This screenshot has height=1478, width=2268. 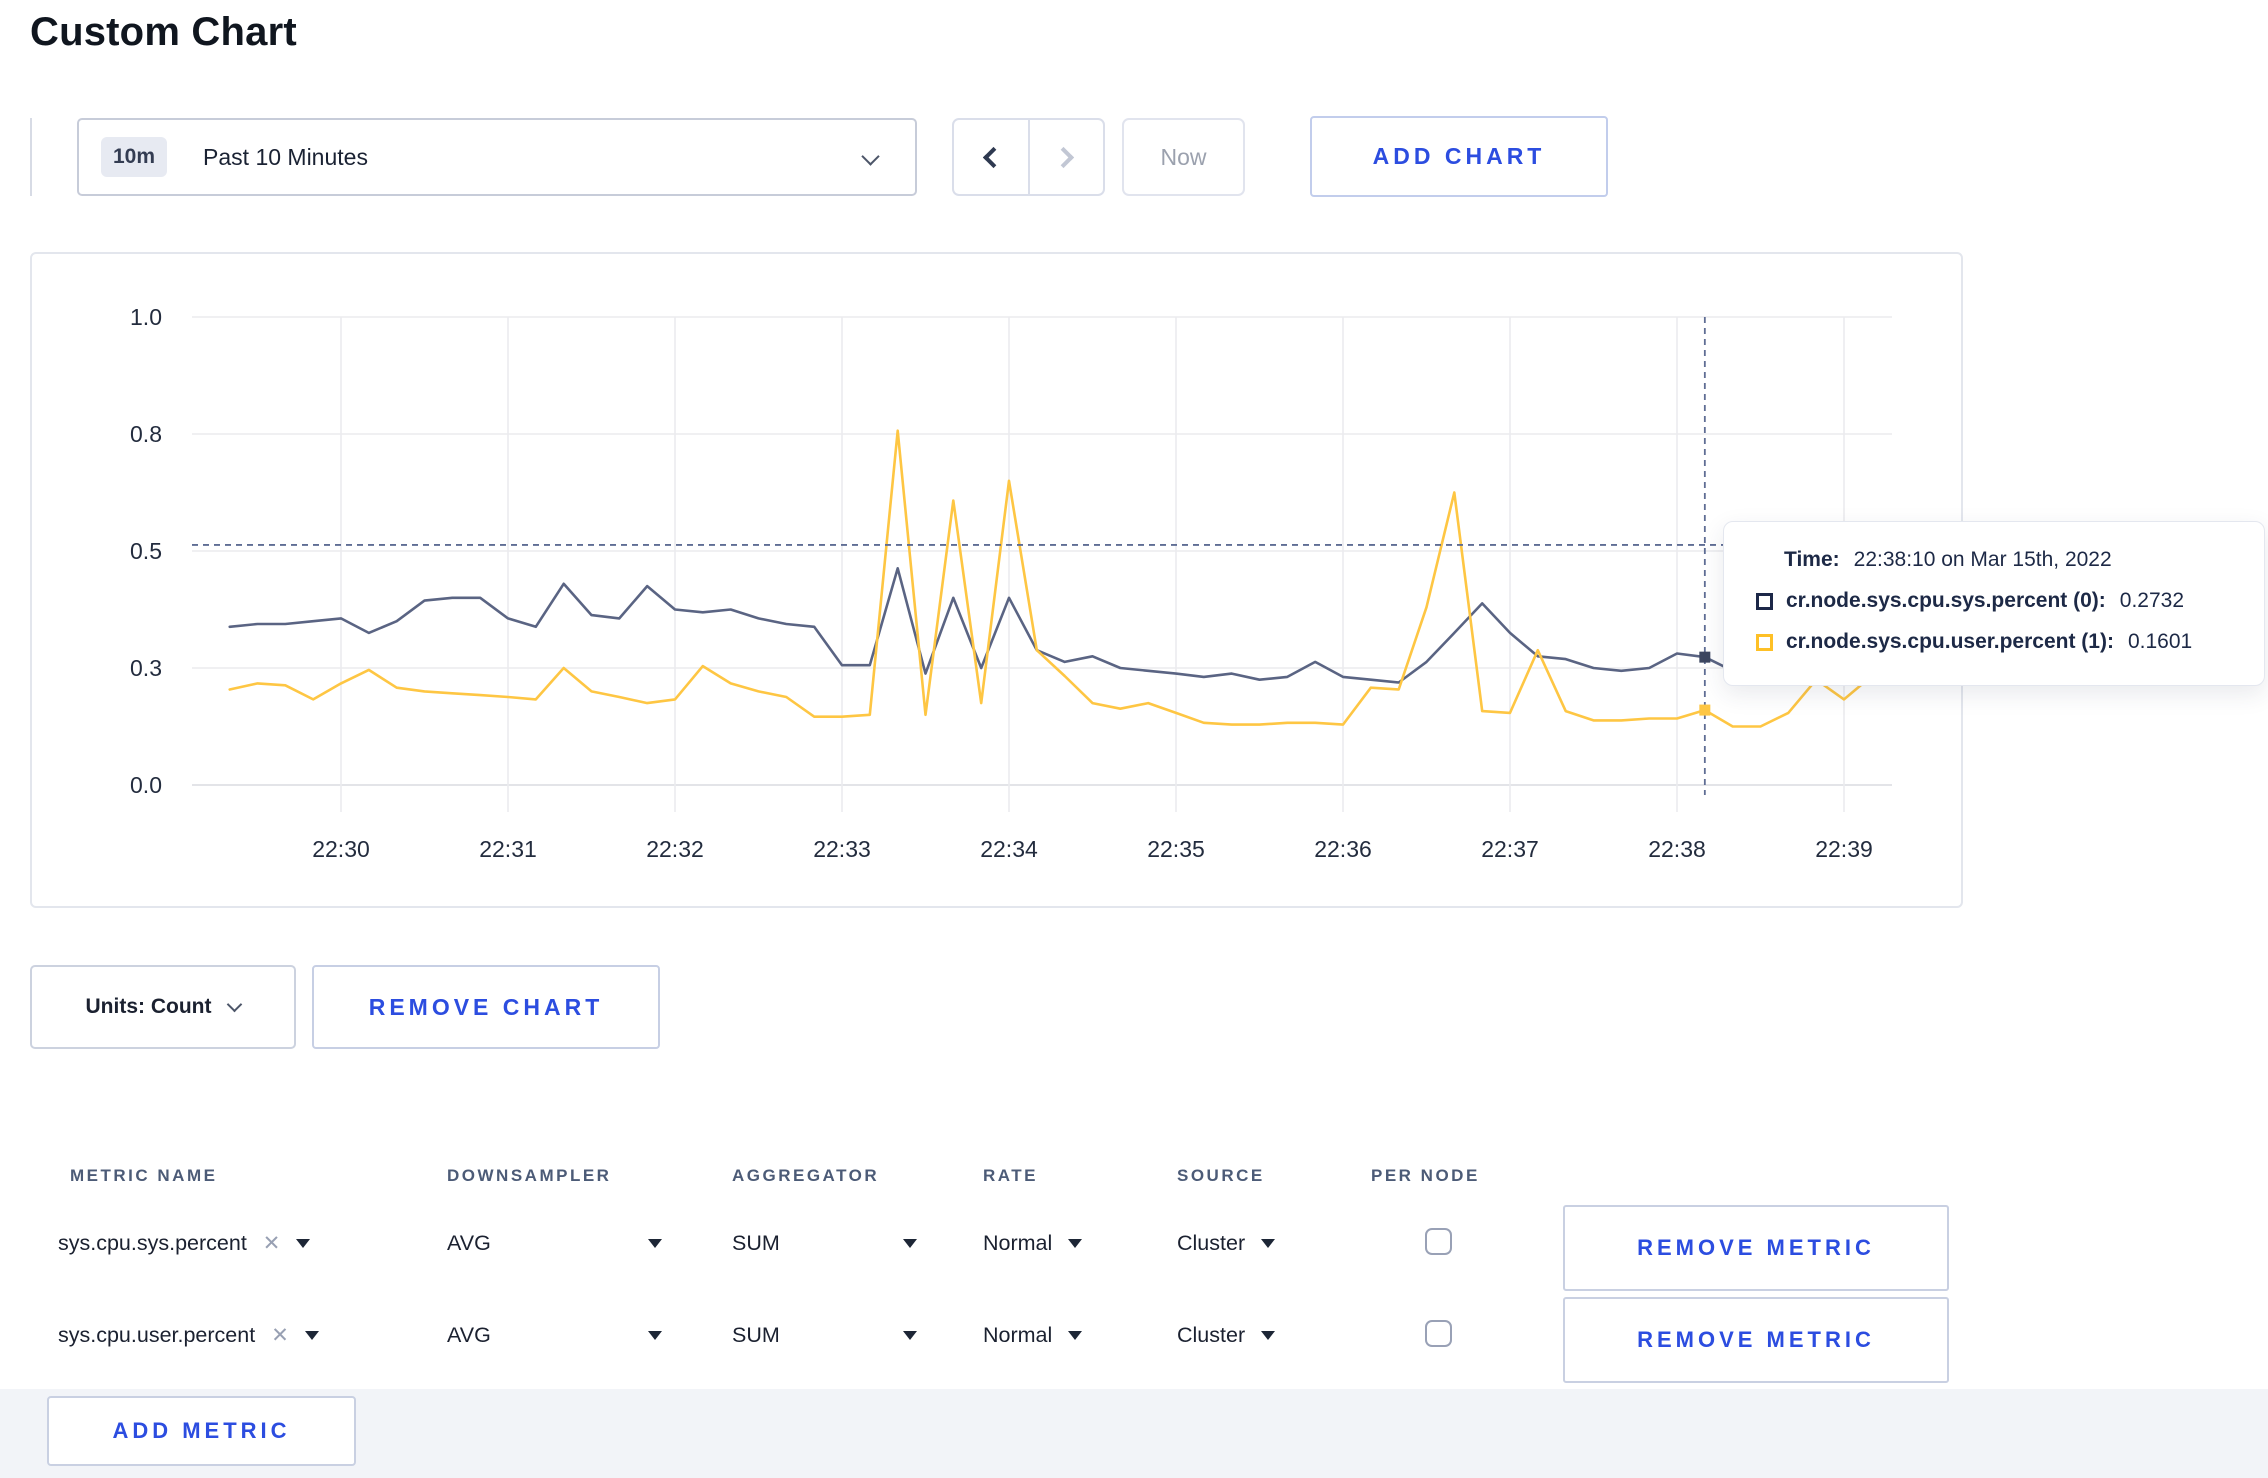 I want to click on tooltip-series-name: cr.node.sys.cpu.sys.percent (0):, so click(x=1946, y=600).